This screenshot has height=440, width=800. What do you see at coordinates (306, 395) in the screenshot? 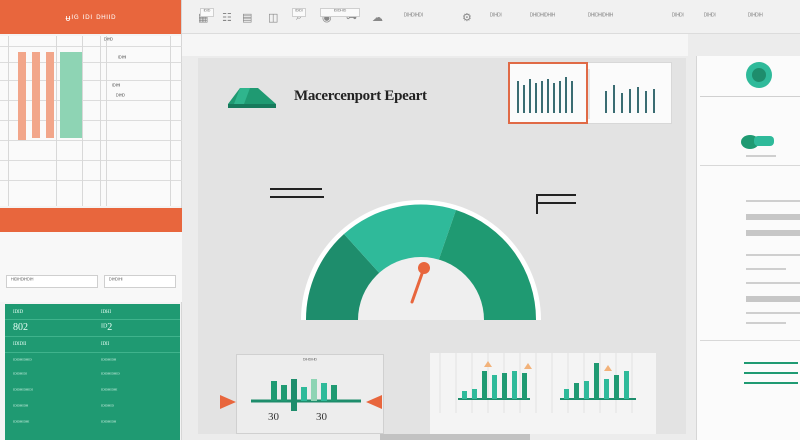
I see `panel-bar-chart` at bounding box center [306, 395].